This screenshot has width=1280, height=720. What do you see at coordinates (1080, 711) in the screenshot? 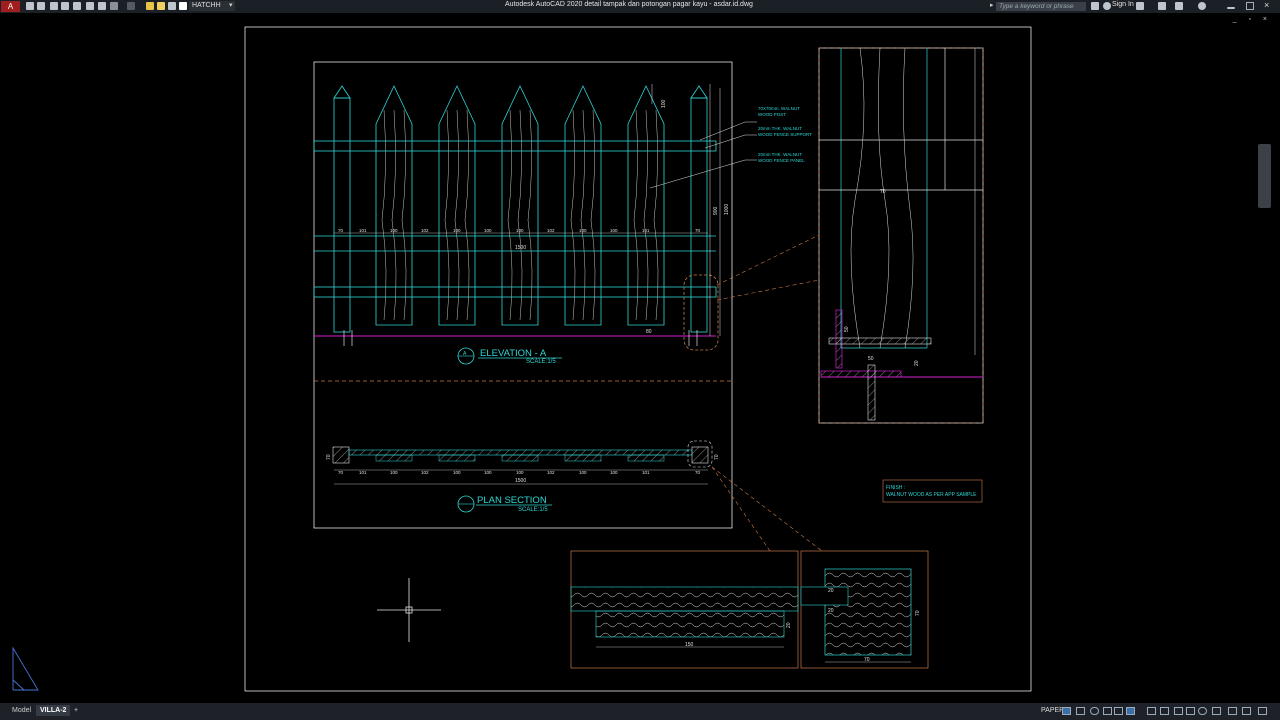
I see `snap-icon` at bounding box center [1080, 711].